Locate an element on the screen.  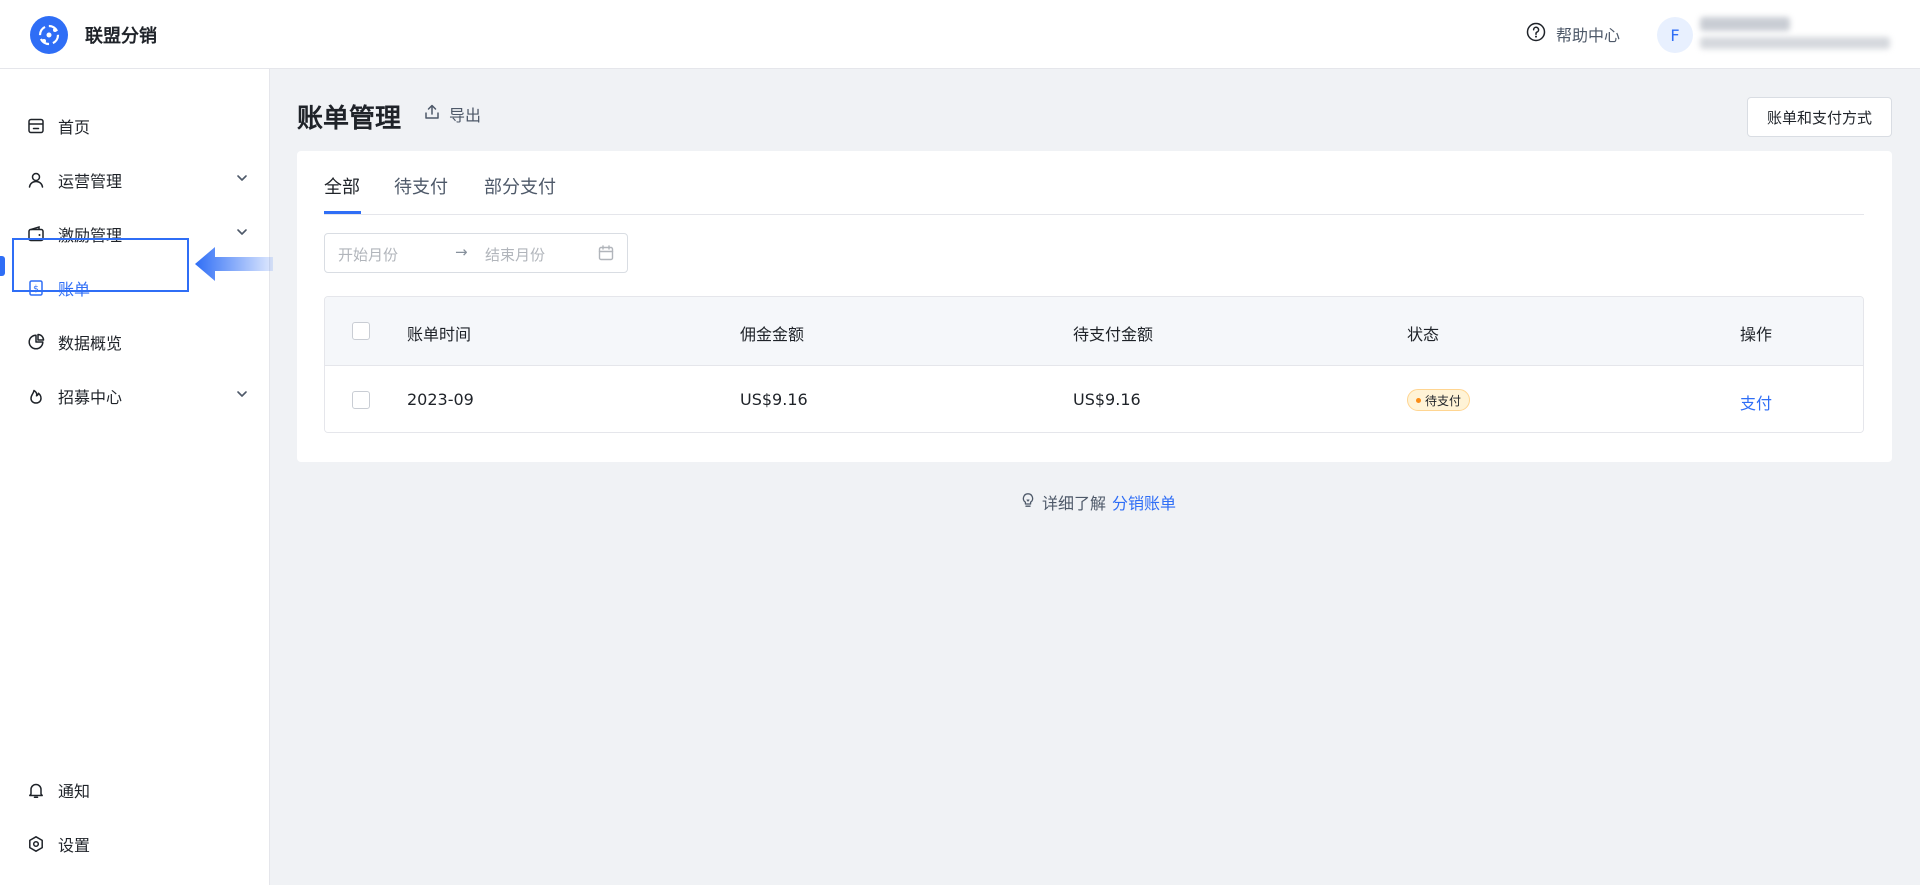
question-circle-icon is located at coordinates (1536, 34).